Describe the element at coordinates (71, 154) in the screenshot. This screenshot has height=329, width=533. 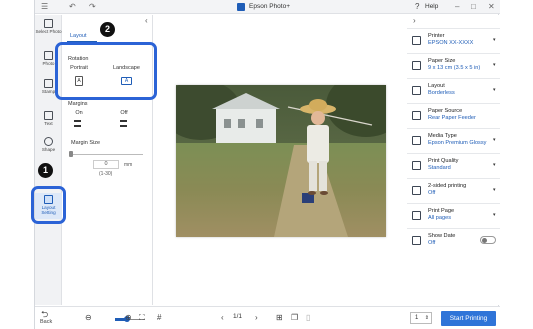
I see `margin-size-slider-thumb` at that location.